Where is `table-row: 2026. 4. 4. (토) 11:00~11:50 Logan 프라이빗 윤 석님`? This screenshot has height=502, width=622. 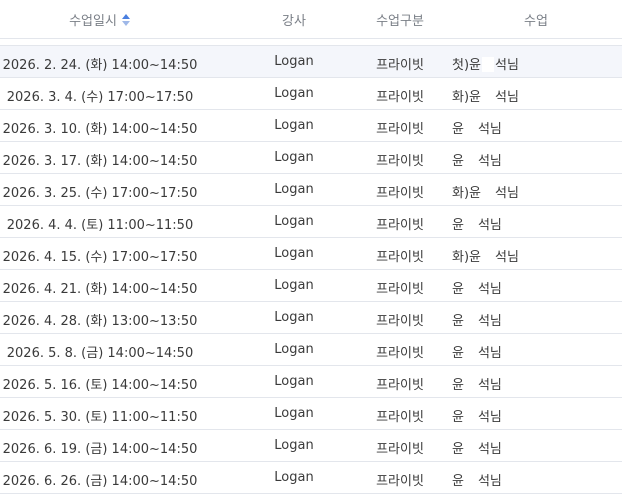
table-row: 2026. 4. 4. (토) 11:00~11:50 Logan 프라이빗 윤 석님 is located at coordinates (311, 222).